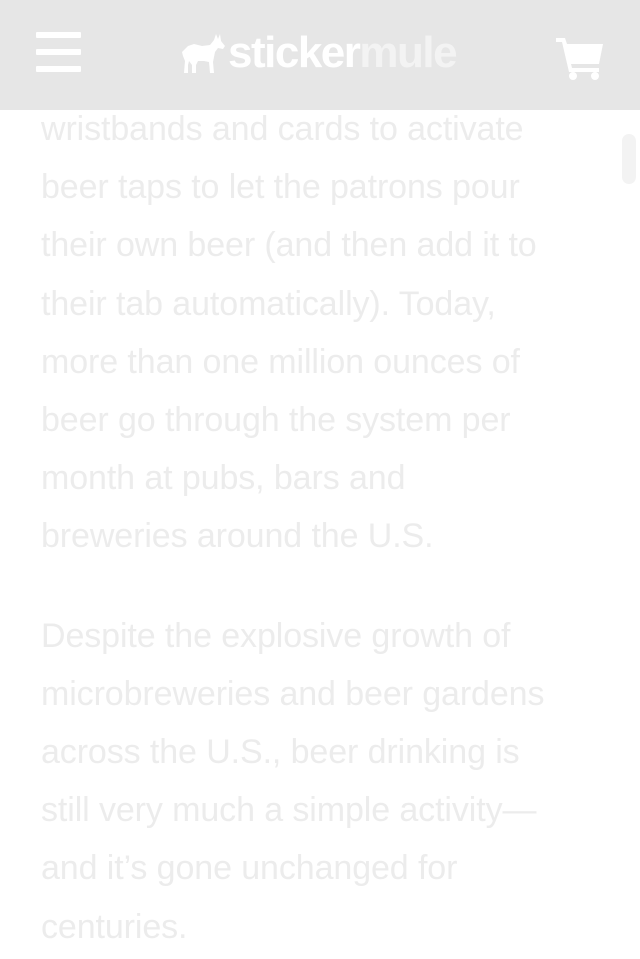 This screenshot has width=640, height=959. Describe the element at coordinates (268, 303) in the screenshot. I see `text-line: their tab automatically). Today,` at that location.